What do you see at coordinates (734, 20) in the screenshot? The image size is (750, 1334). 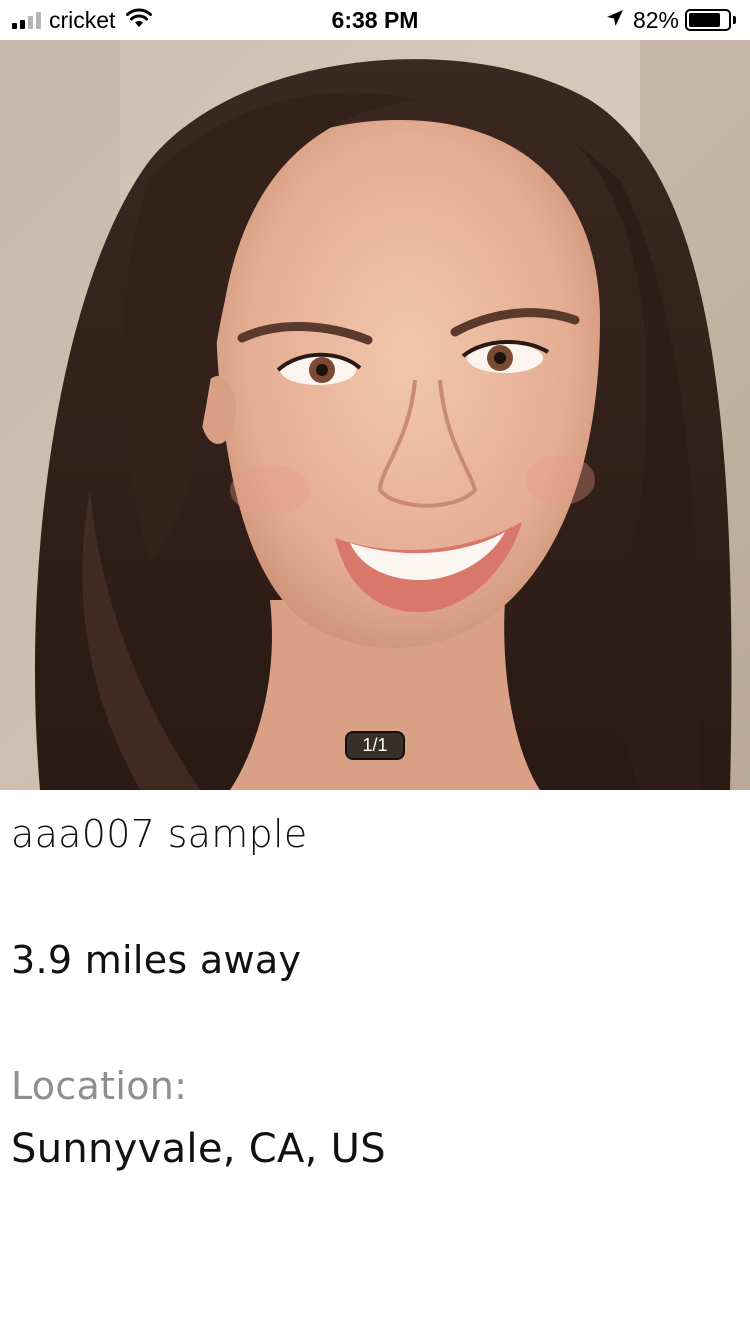 I see `battery-cap` at bounding box center [734, 20].